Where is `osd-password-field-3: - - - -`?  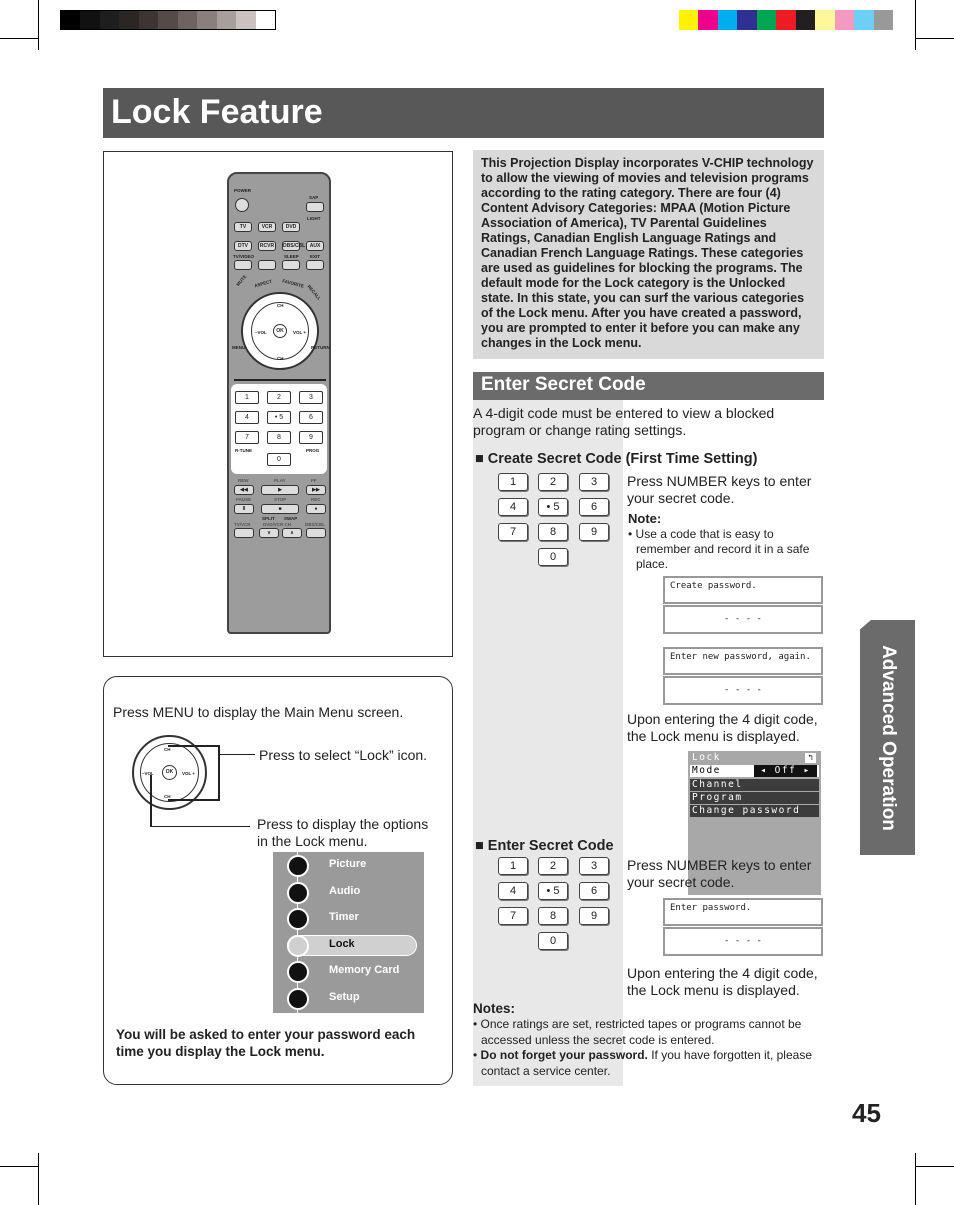 osd-password-field-3: - - - - is located at coordinates (743, 941).